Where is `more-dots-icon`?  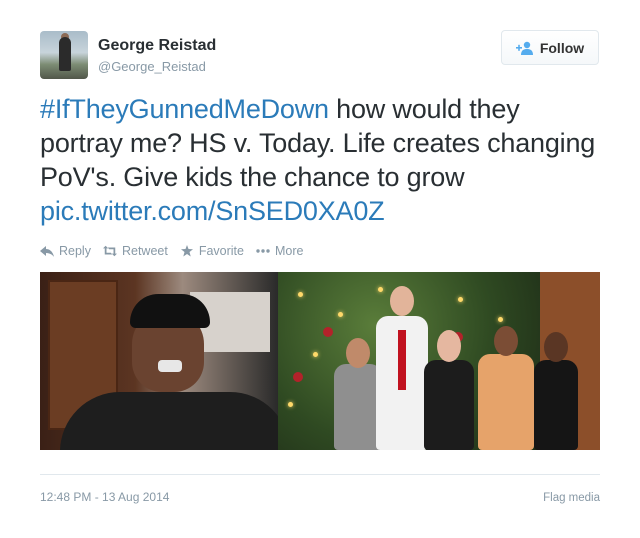
more-dots-icon is located at coordinates (263, 251).